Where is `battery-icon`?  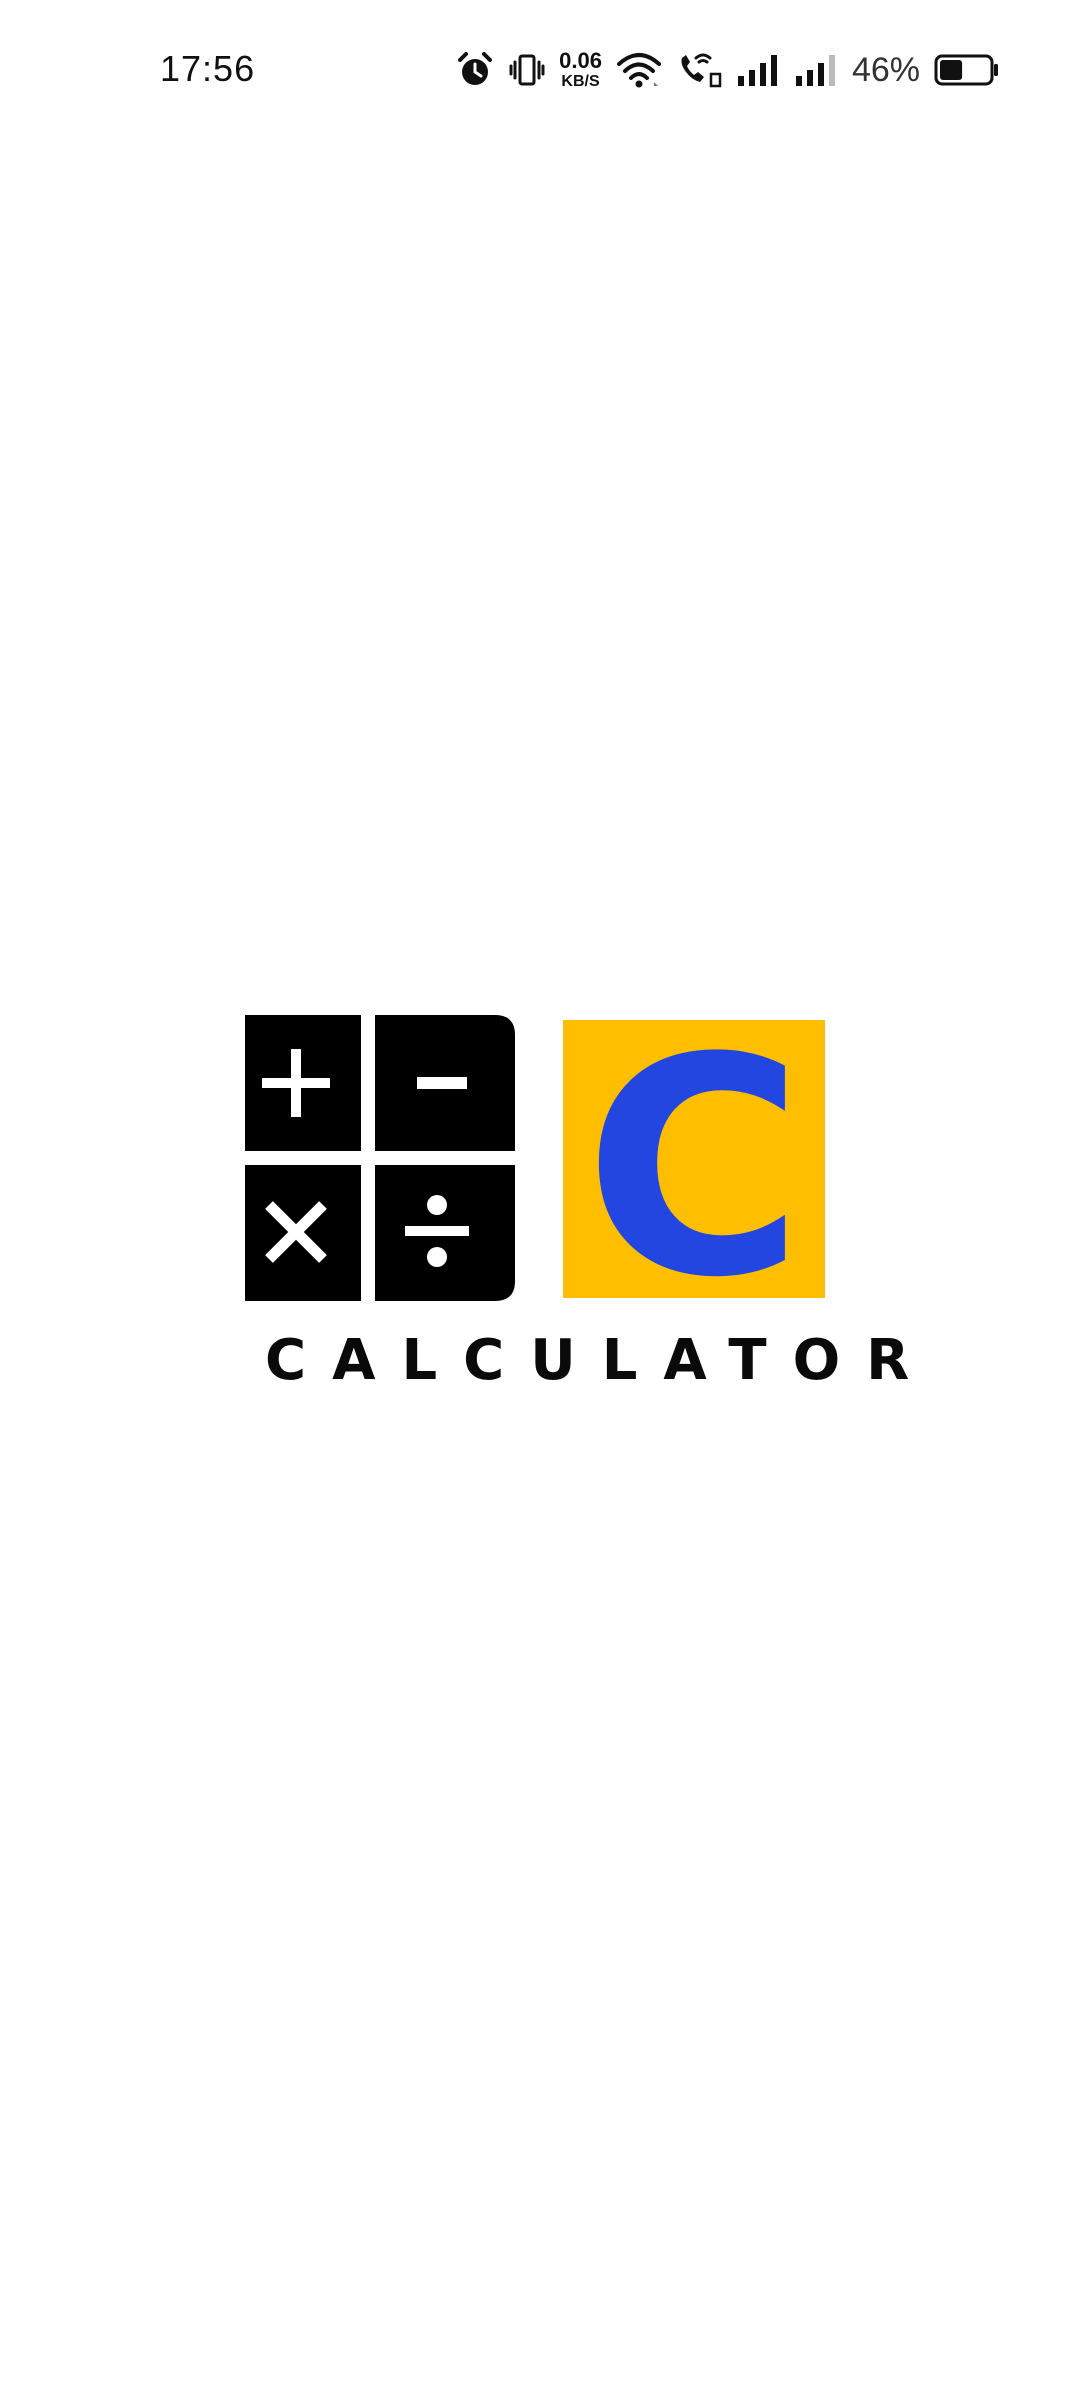 battery-icon is located at coordinates (966, 70).